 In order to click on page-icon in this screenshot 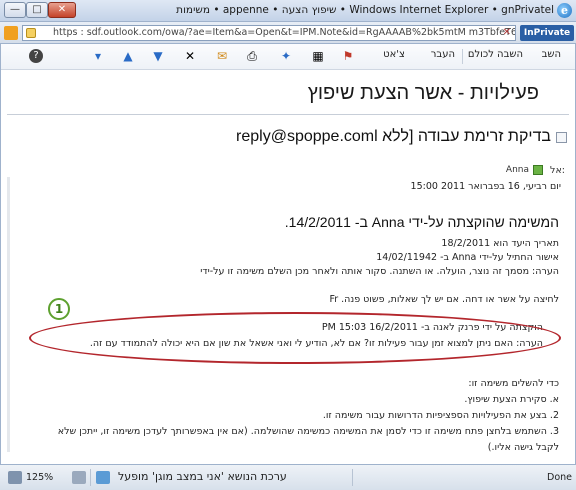, I will do `click(11, 33)`.